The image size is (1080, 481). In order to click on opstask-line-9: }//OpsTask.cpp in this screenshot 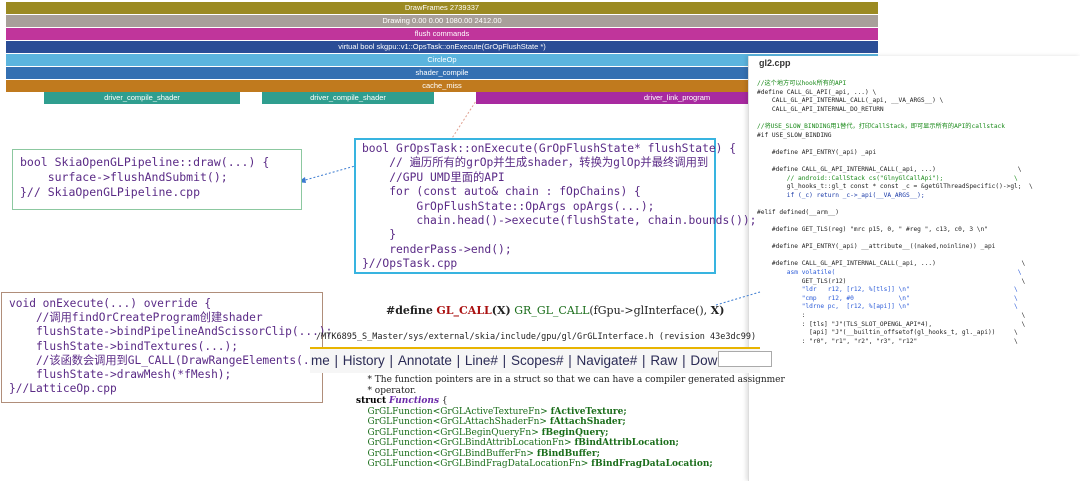, I will do `click(410, 264)`.